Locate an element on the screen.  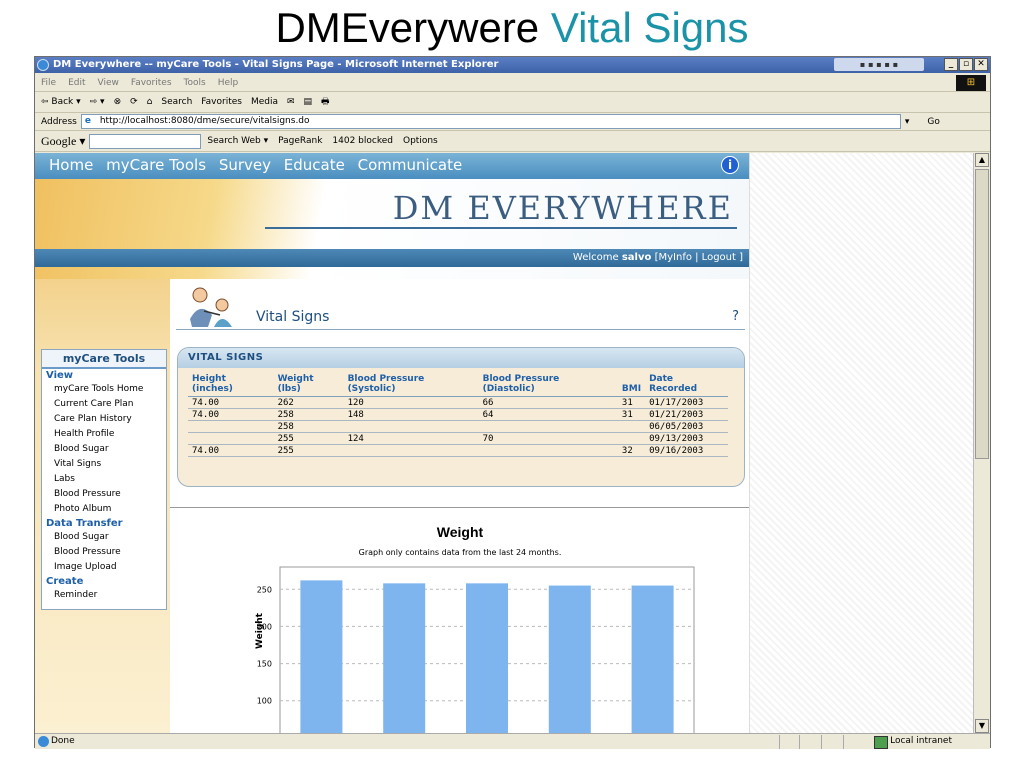
table-cell: 09/13/2003 is located at coordinates (686, 438).